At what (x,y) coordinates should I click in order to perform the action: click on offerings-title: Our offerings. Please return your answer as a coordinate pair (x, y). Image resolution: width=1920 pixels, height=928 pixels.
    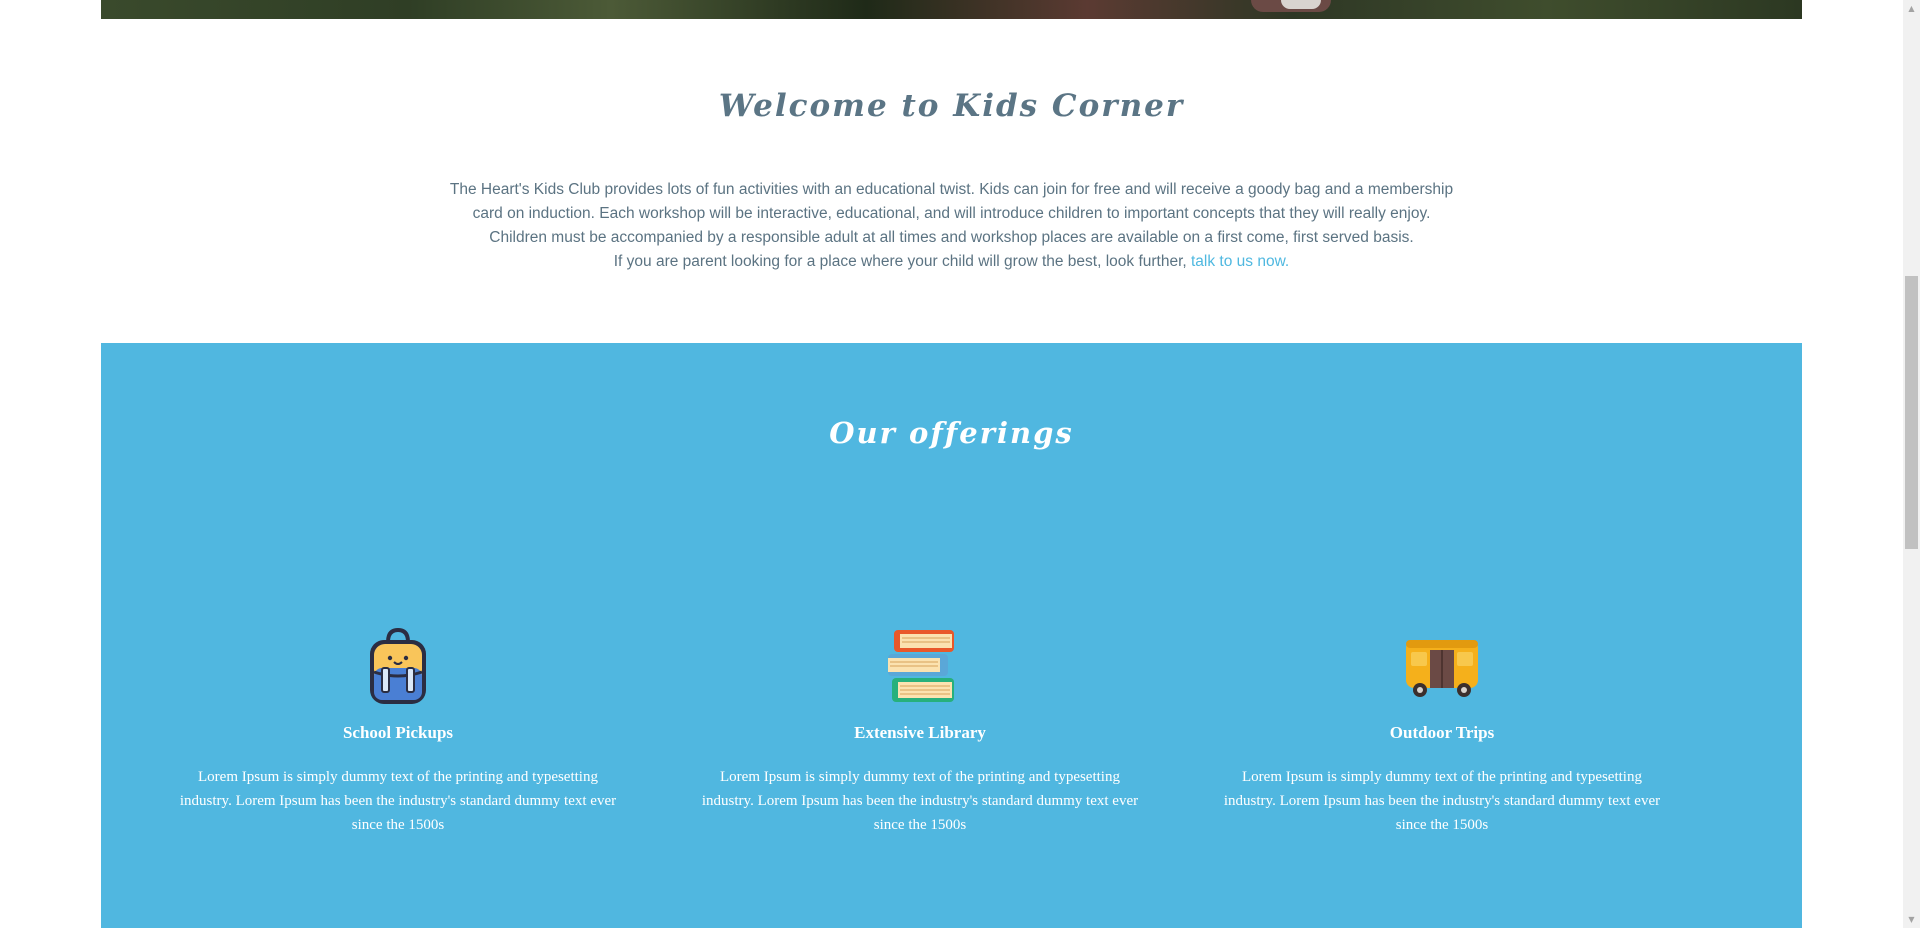
    Looking at the image, I should click on (951, 433).